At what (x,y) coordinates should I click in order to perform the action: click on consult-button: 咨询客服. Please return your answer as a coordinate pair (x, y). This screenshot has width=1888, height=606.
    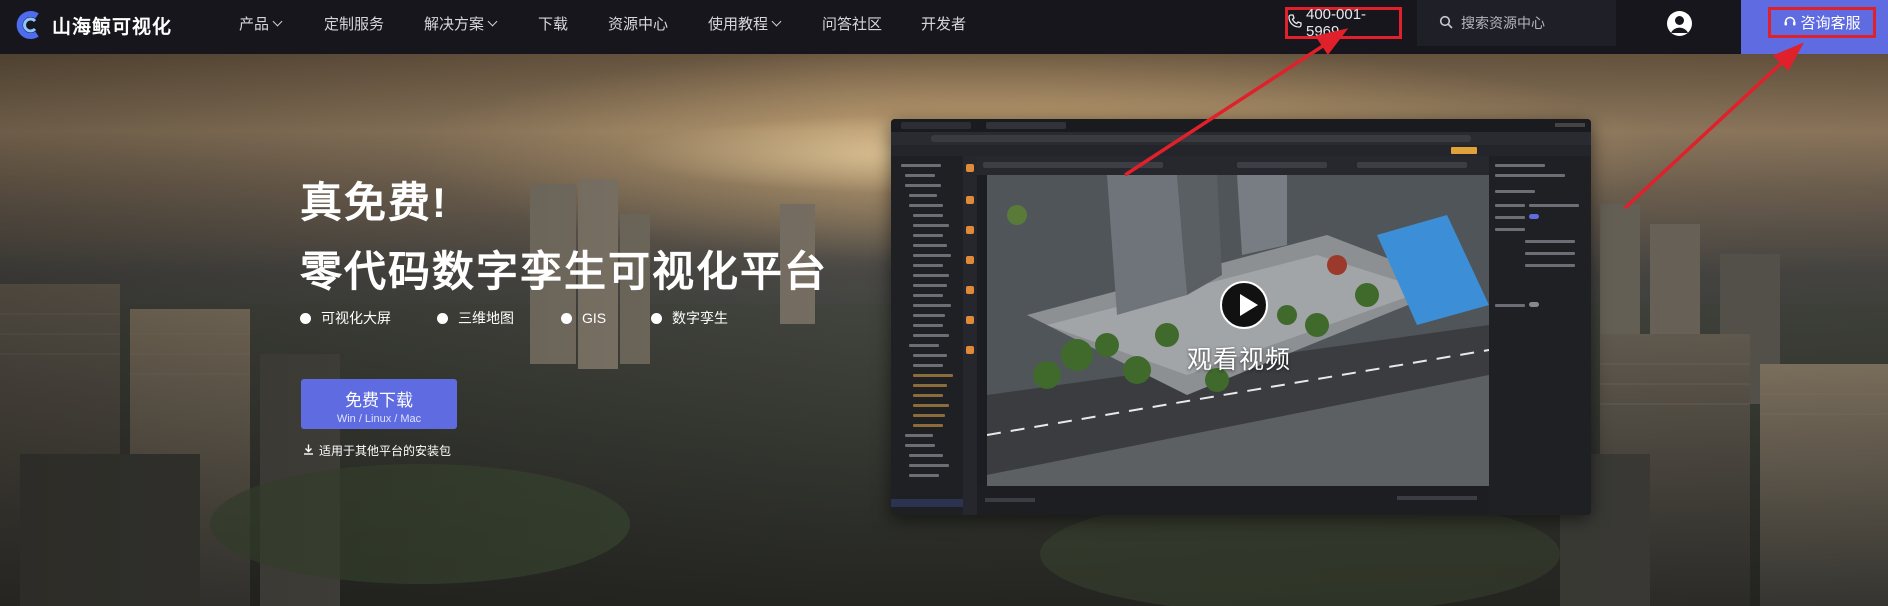
    Looking at the image, I should click on (1814, 27).